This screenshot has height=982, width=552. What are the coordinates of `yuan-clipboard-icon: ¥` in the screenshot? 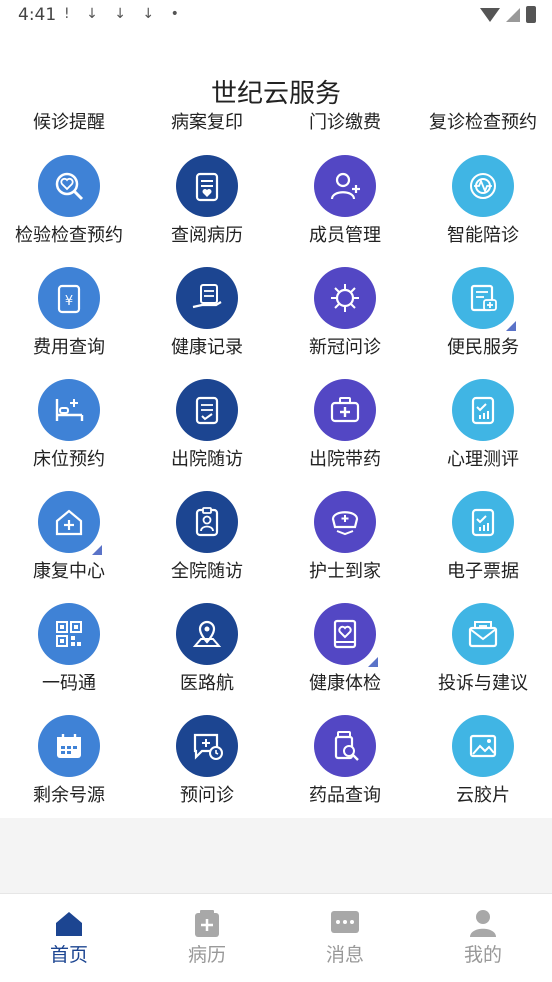 It's located at (69, 298).